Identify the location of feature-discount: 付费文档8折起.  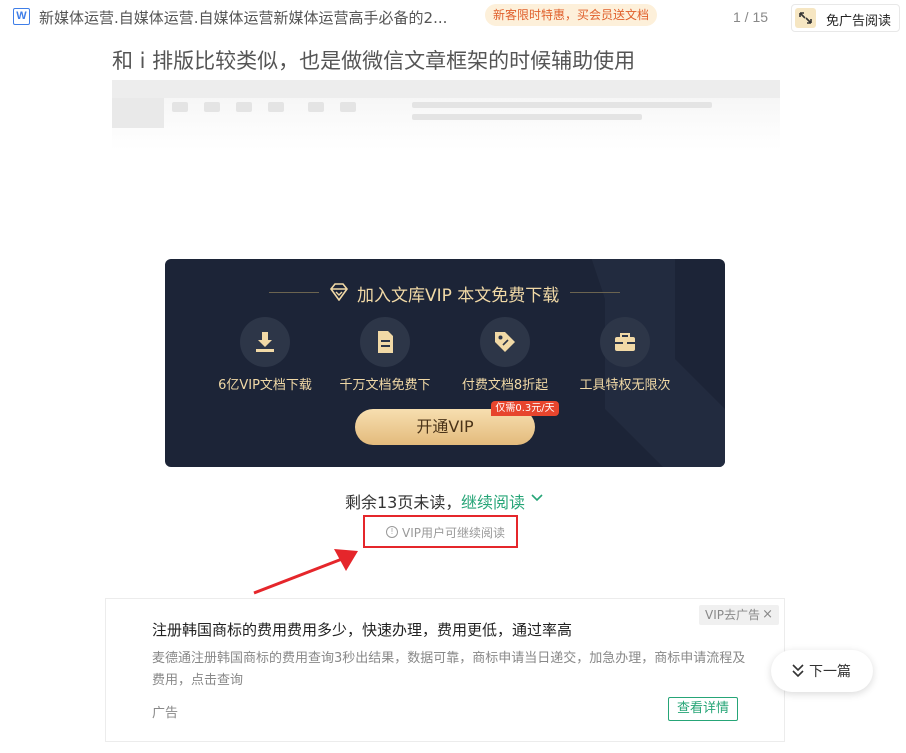
(505, 355).